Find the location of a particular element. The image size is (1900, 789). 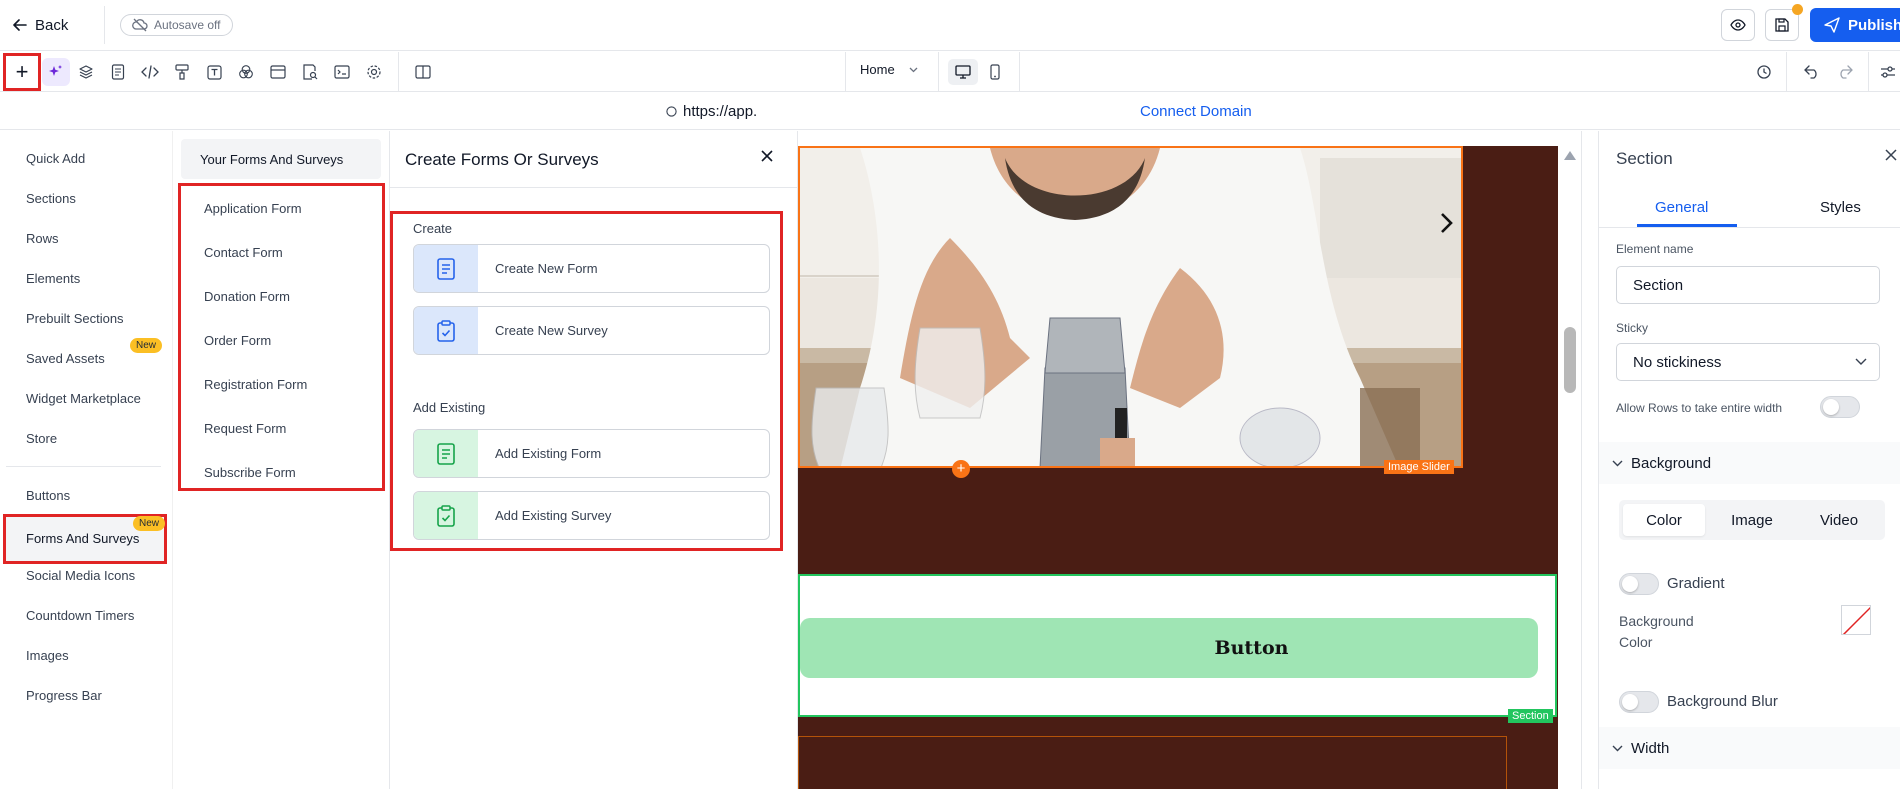

category-widget-marketplace: Widget Marketplace is located at coordinates (83, 398).